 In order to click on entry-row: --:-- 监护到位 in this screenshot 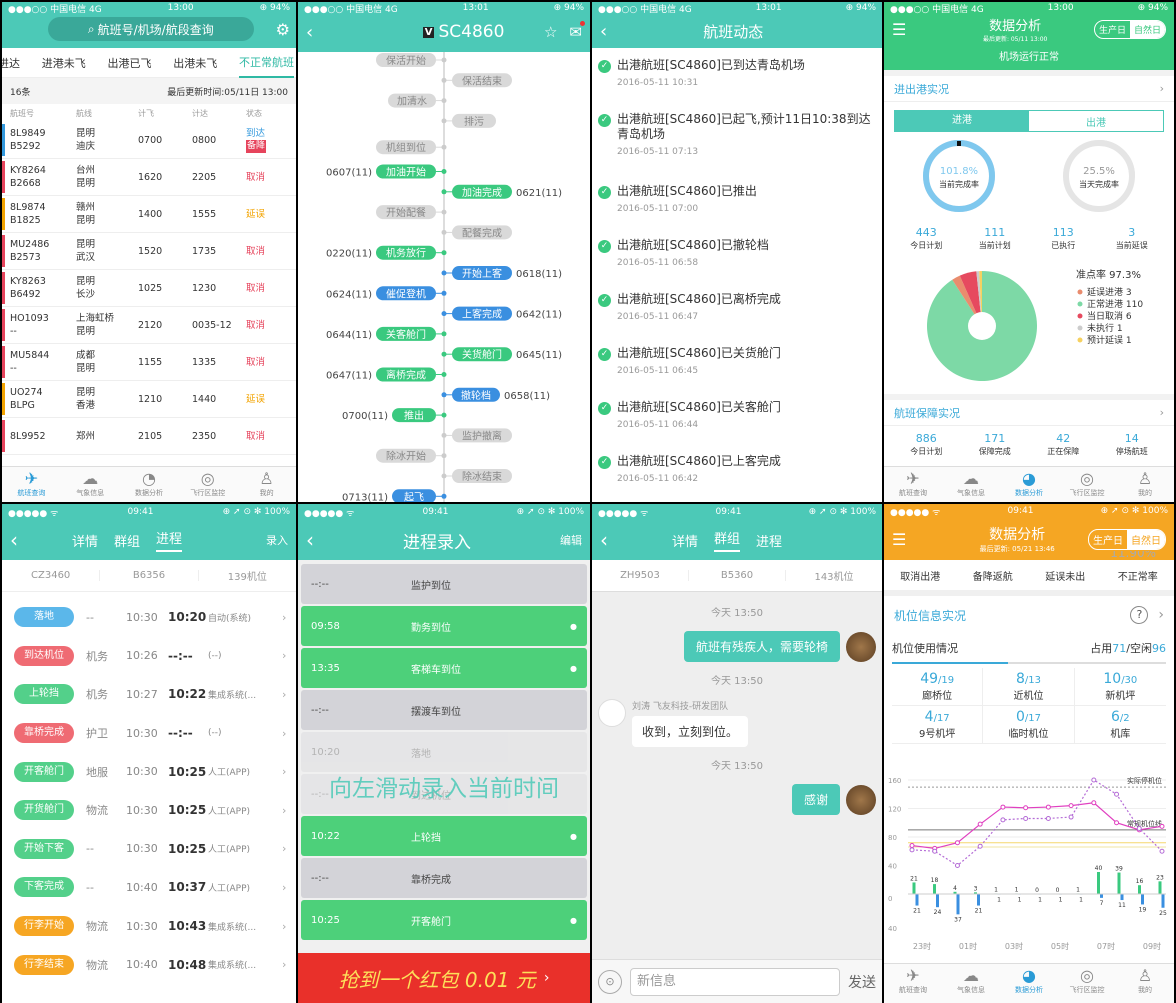, I will do `click(444, 584)`.